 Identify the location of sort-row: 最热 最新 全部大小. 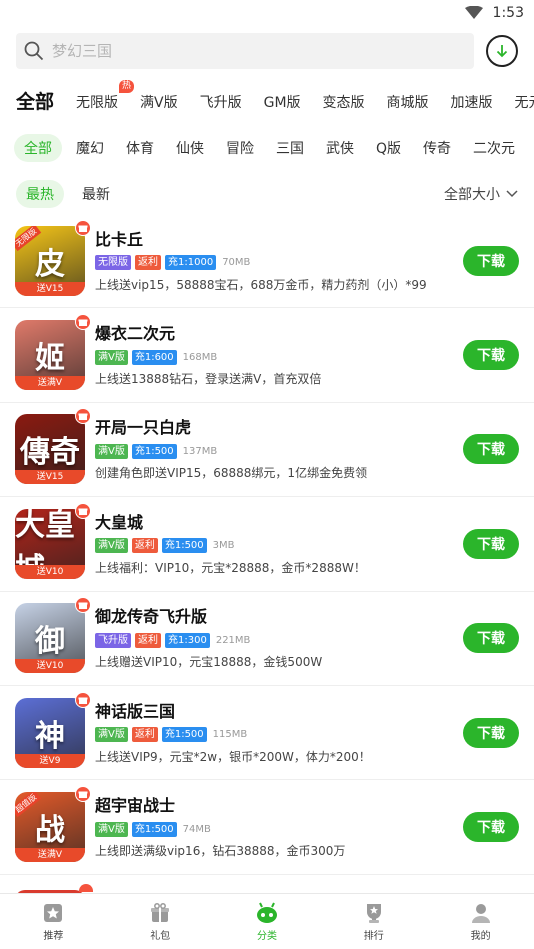
(267, 194).